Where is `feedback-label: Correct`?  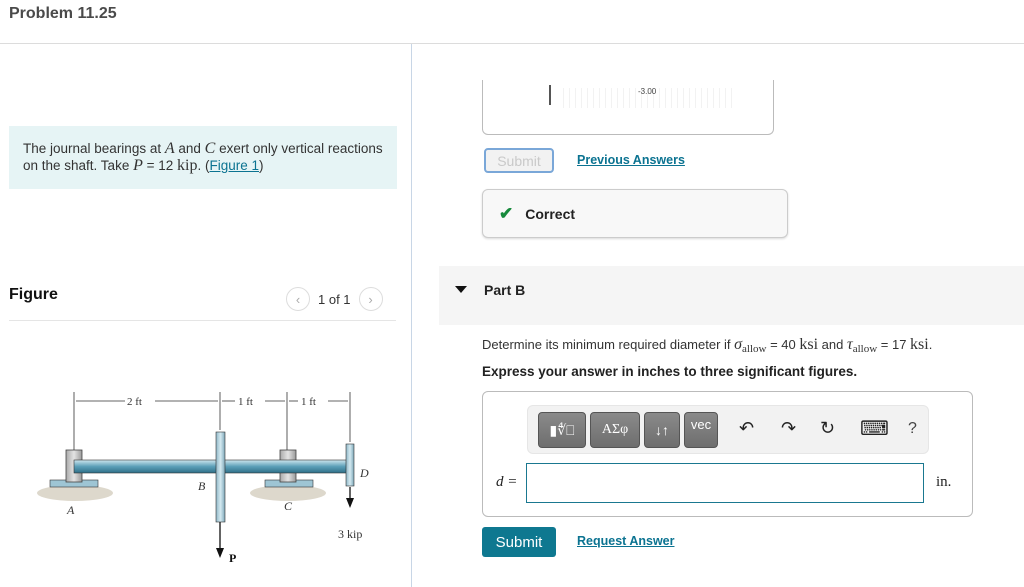
feedback-label: Correct is located at coordinates (550, 213).